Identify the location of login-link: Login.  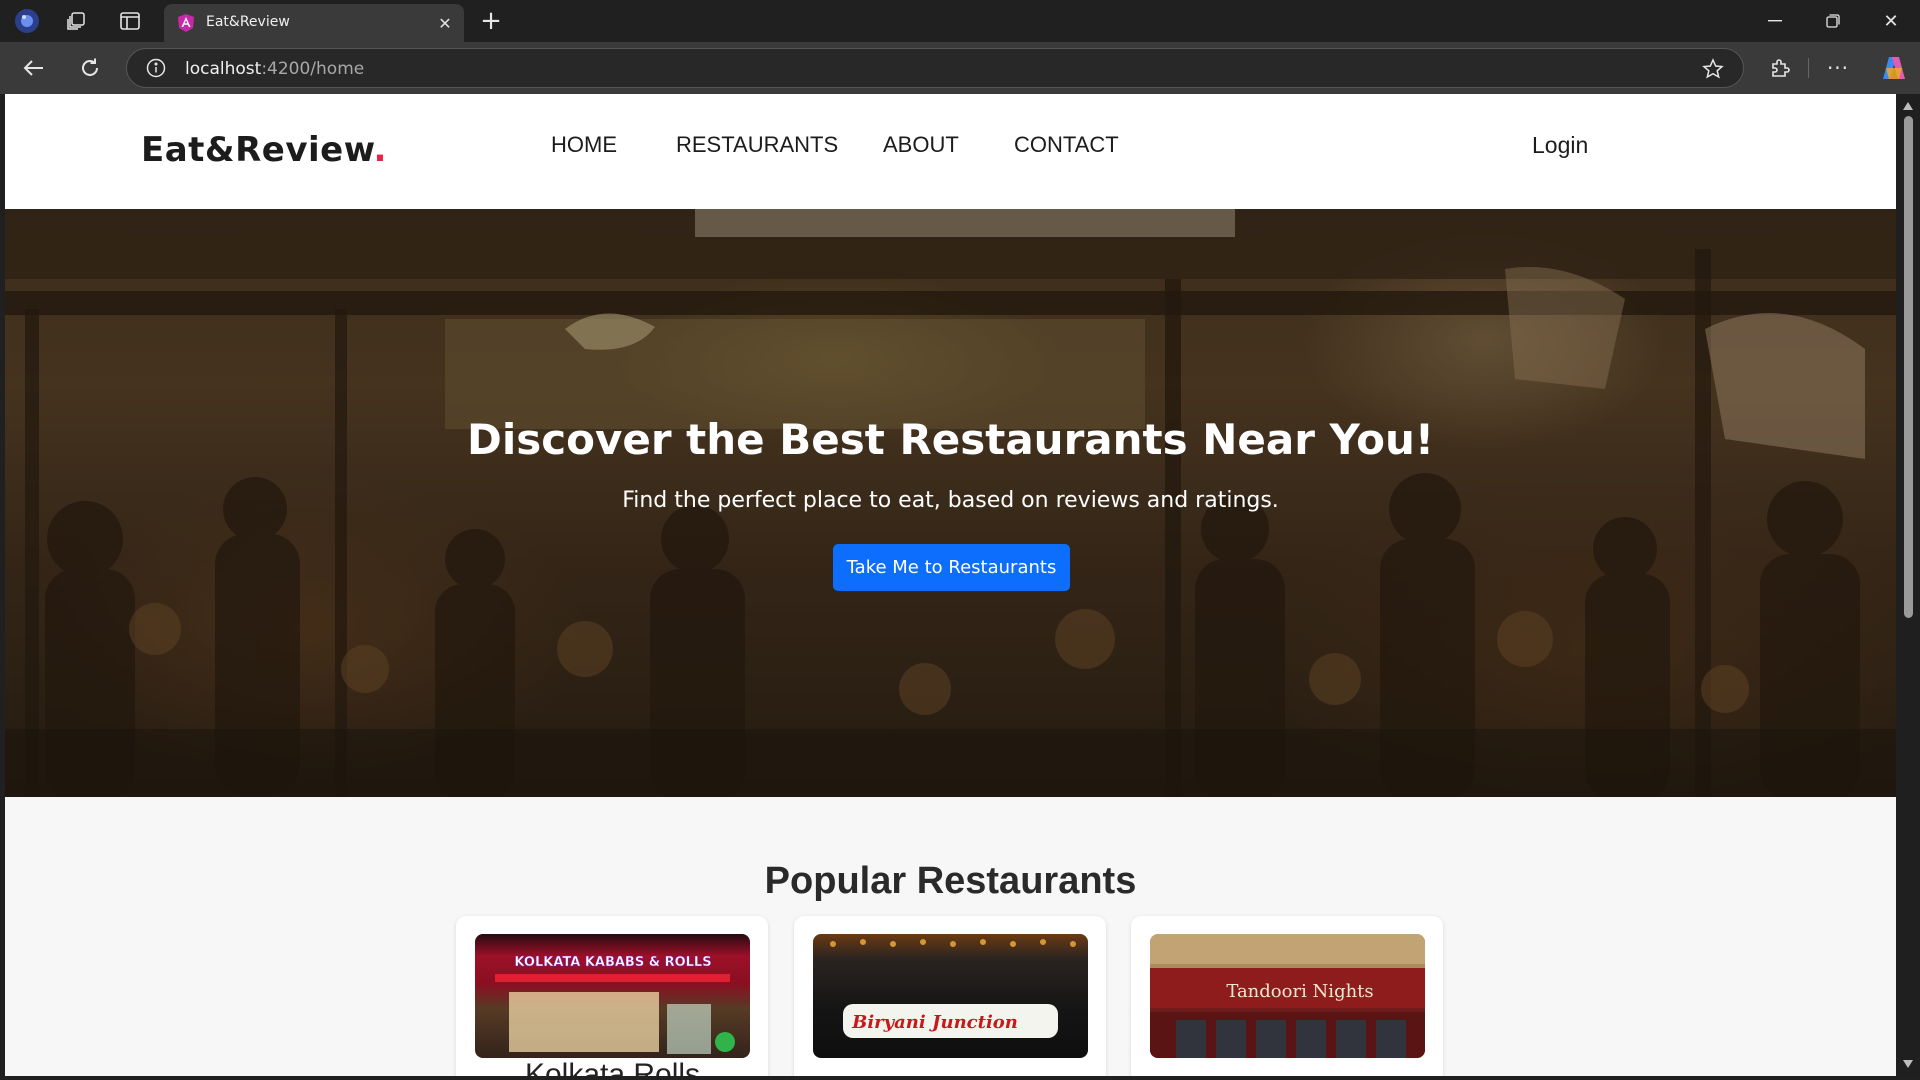
(1560, 145).